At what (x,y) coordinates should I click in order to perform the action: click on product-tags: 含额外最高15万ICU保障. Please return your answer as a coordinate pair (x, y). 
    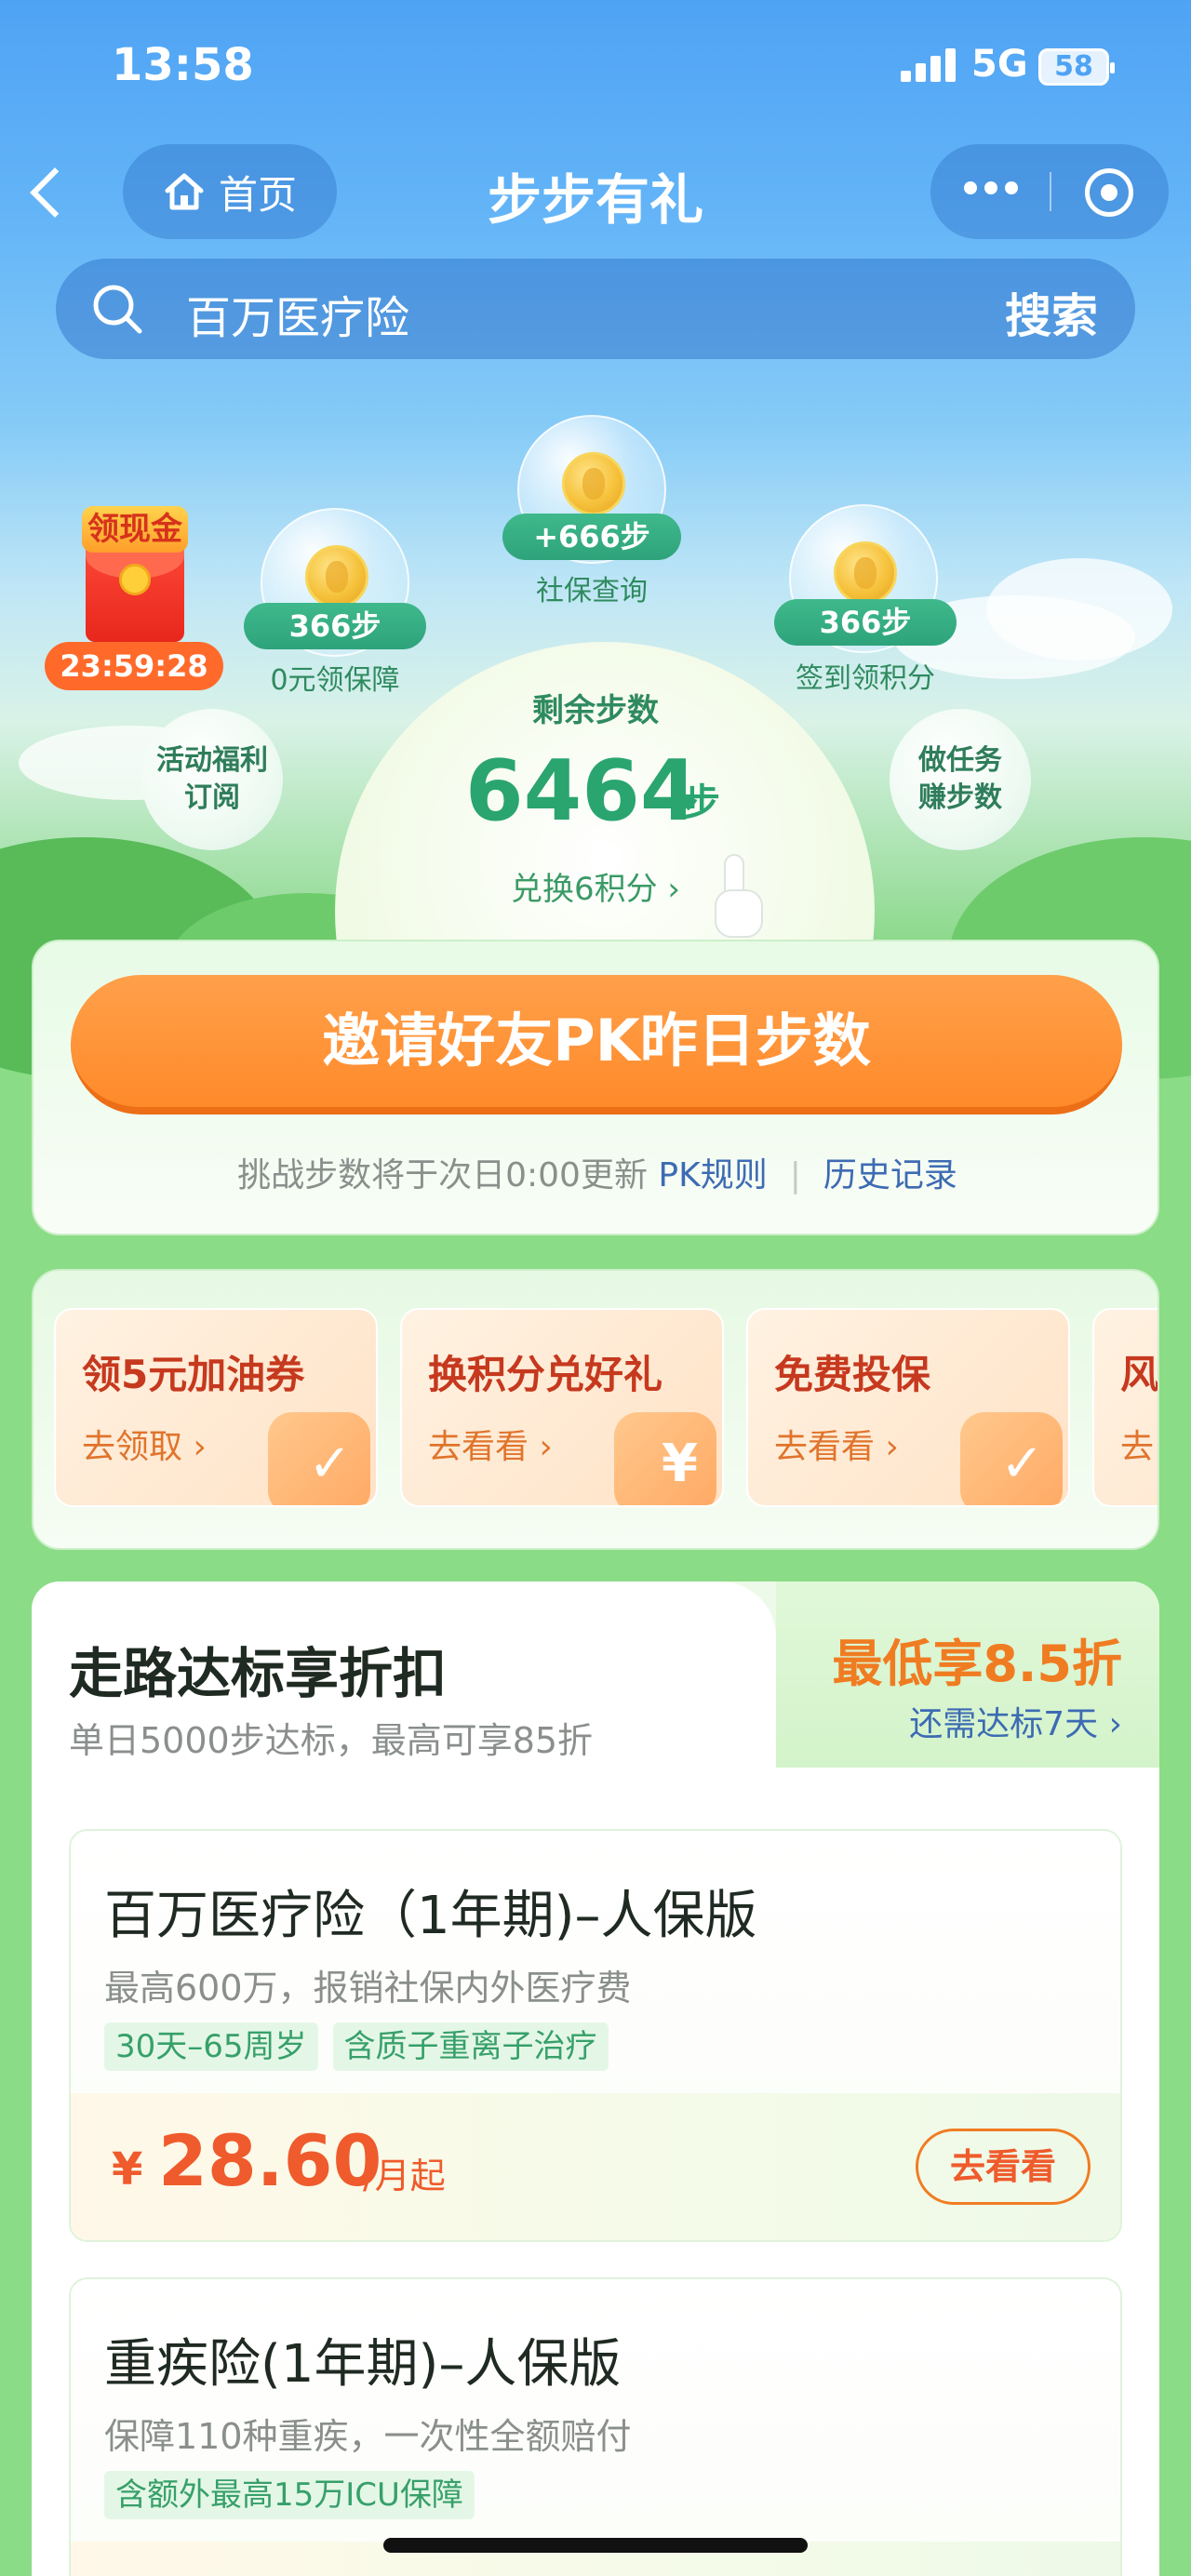
    Looking at the image, I should click on (289, 2495).